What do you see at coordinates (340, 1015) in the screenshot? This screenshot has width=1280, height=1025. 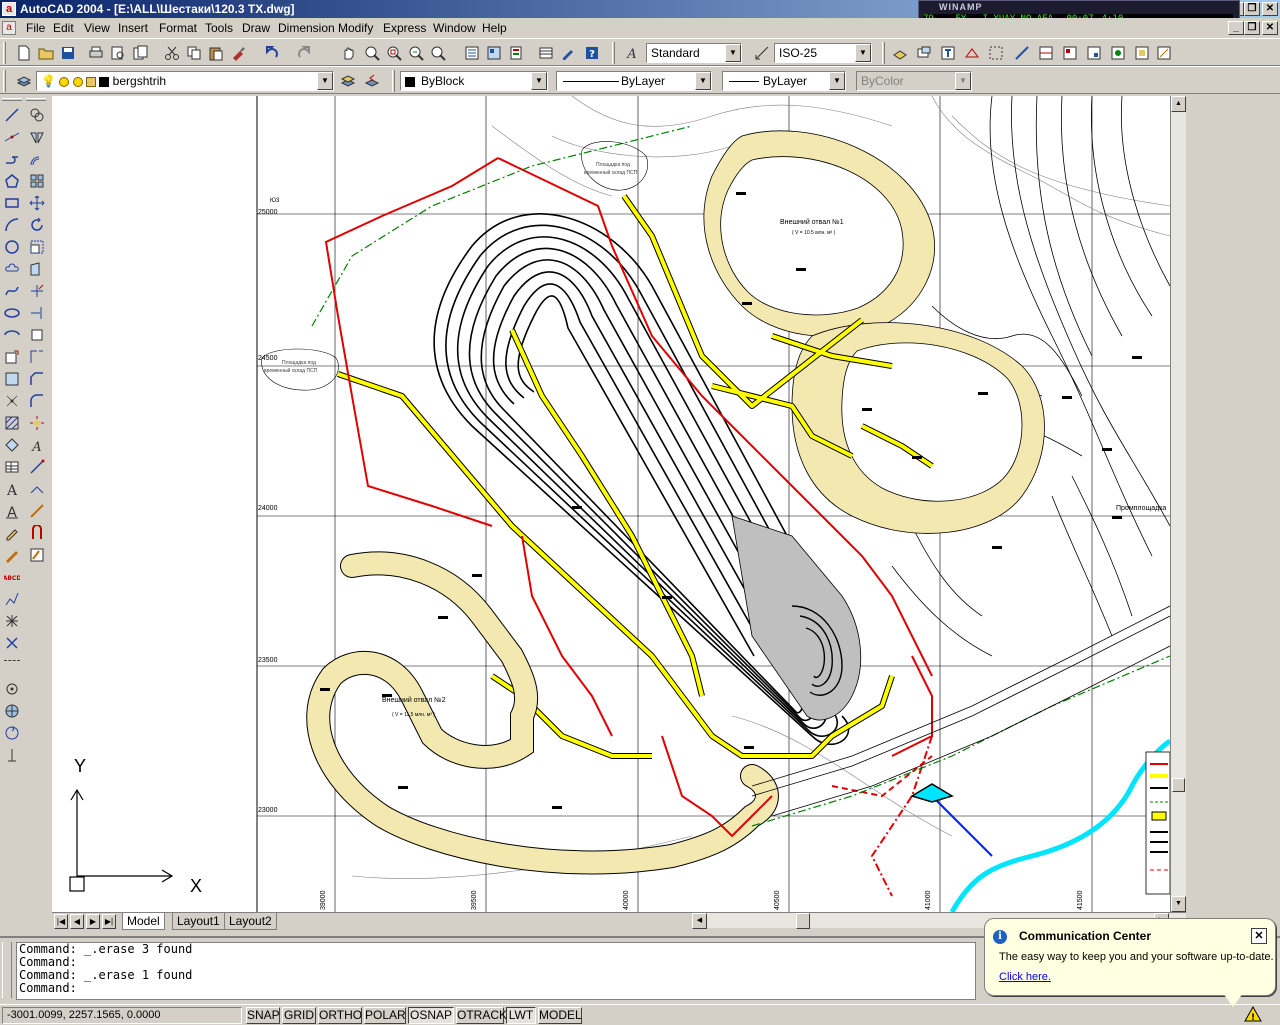 I see `ortho-toggle: ORTHO` at bounding box center [340, 1015].